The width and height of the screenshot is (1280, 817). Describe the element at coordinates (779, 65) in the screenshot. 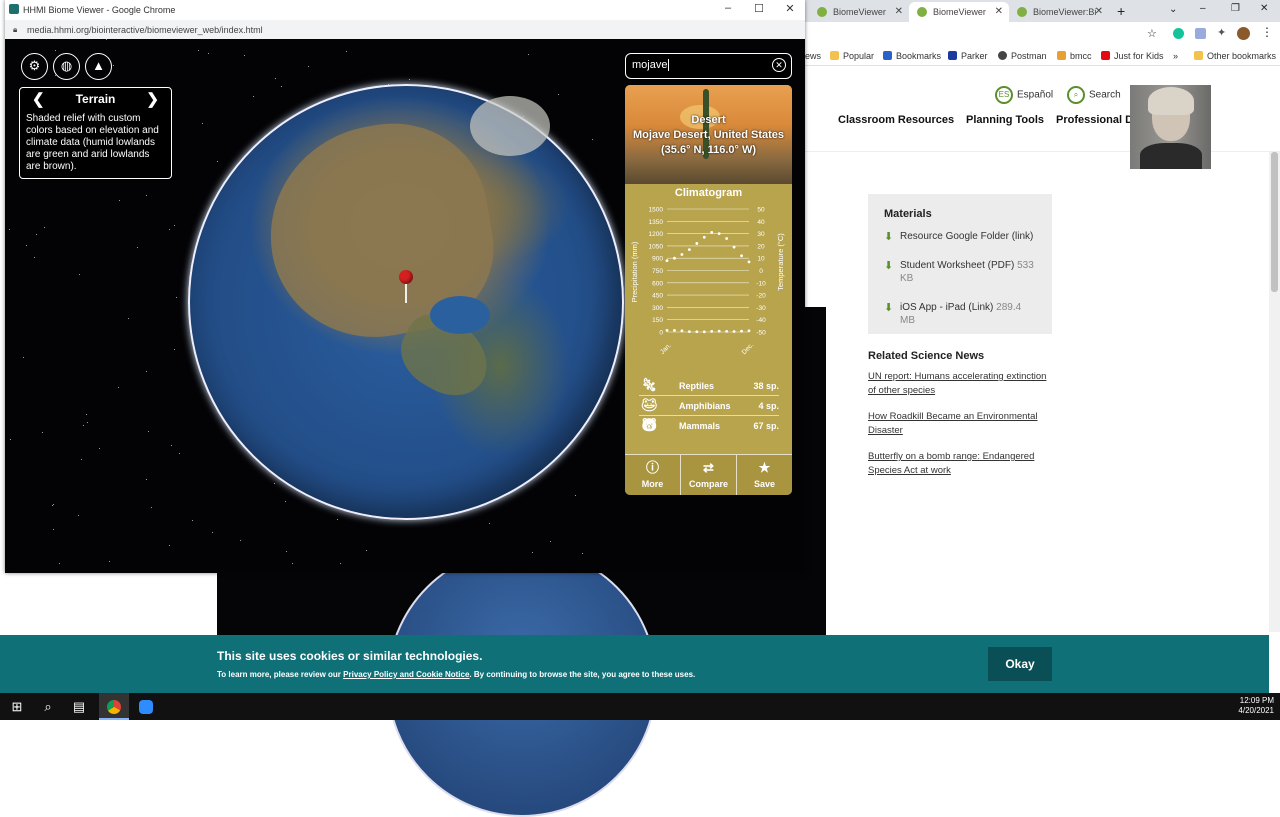

I see `clear-search-icon: ✕` at that location.